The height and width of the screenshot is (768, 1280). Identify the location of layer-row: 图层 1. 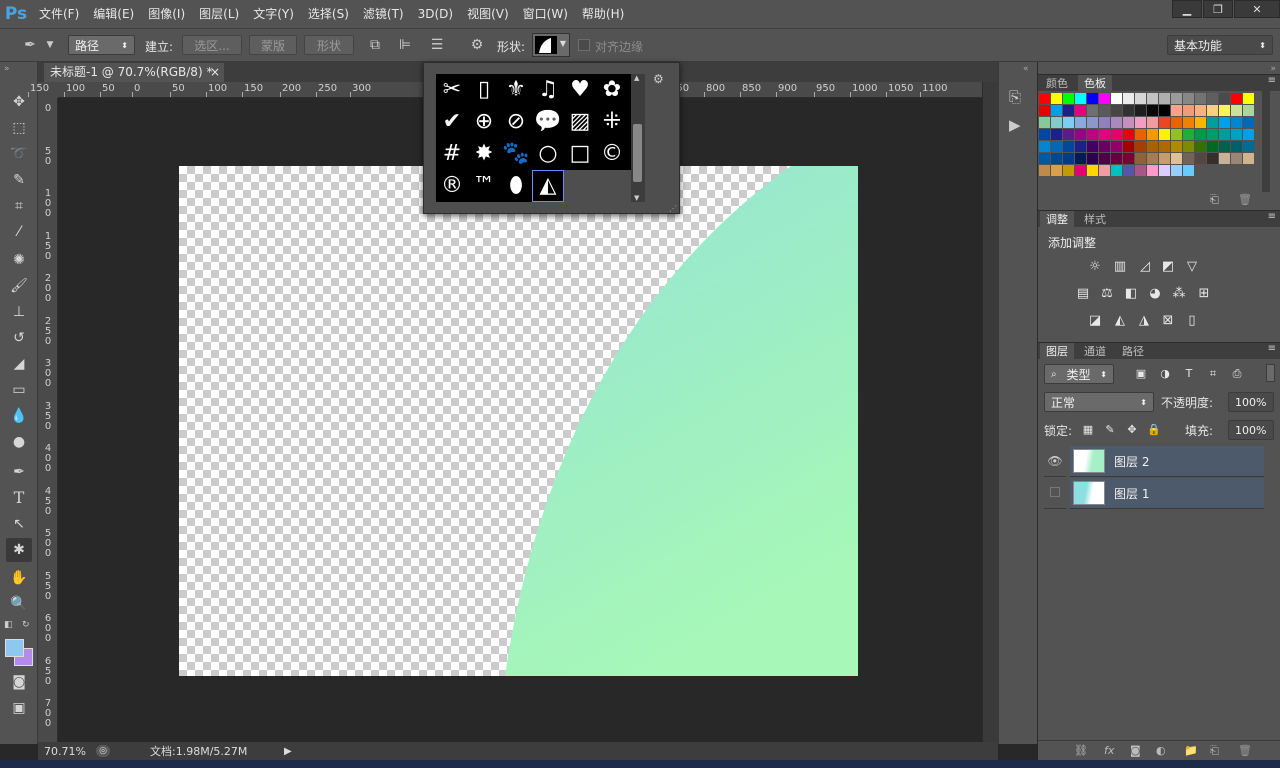
(1167, 493).